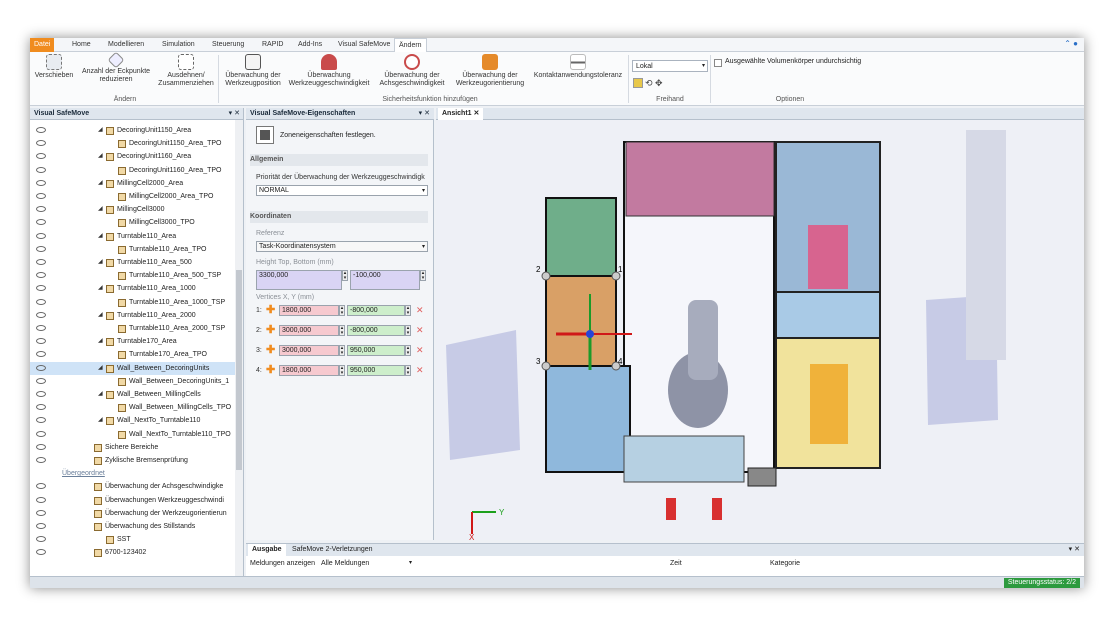 Image resolution: width=1113 pixels, height=626 pixels. I want to click on vertex-y-field: -800,000, so click(376, 310).